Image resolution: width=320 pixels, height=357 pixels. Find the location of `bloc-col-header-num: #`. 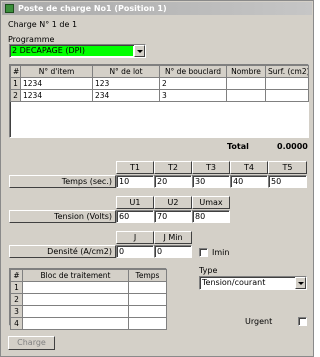

bloc-col-header-num: # is located at coordinates (16, 275).